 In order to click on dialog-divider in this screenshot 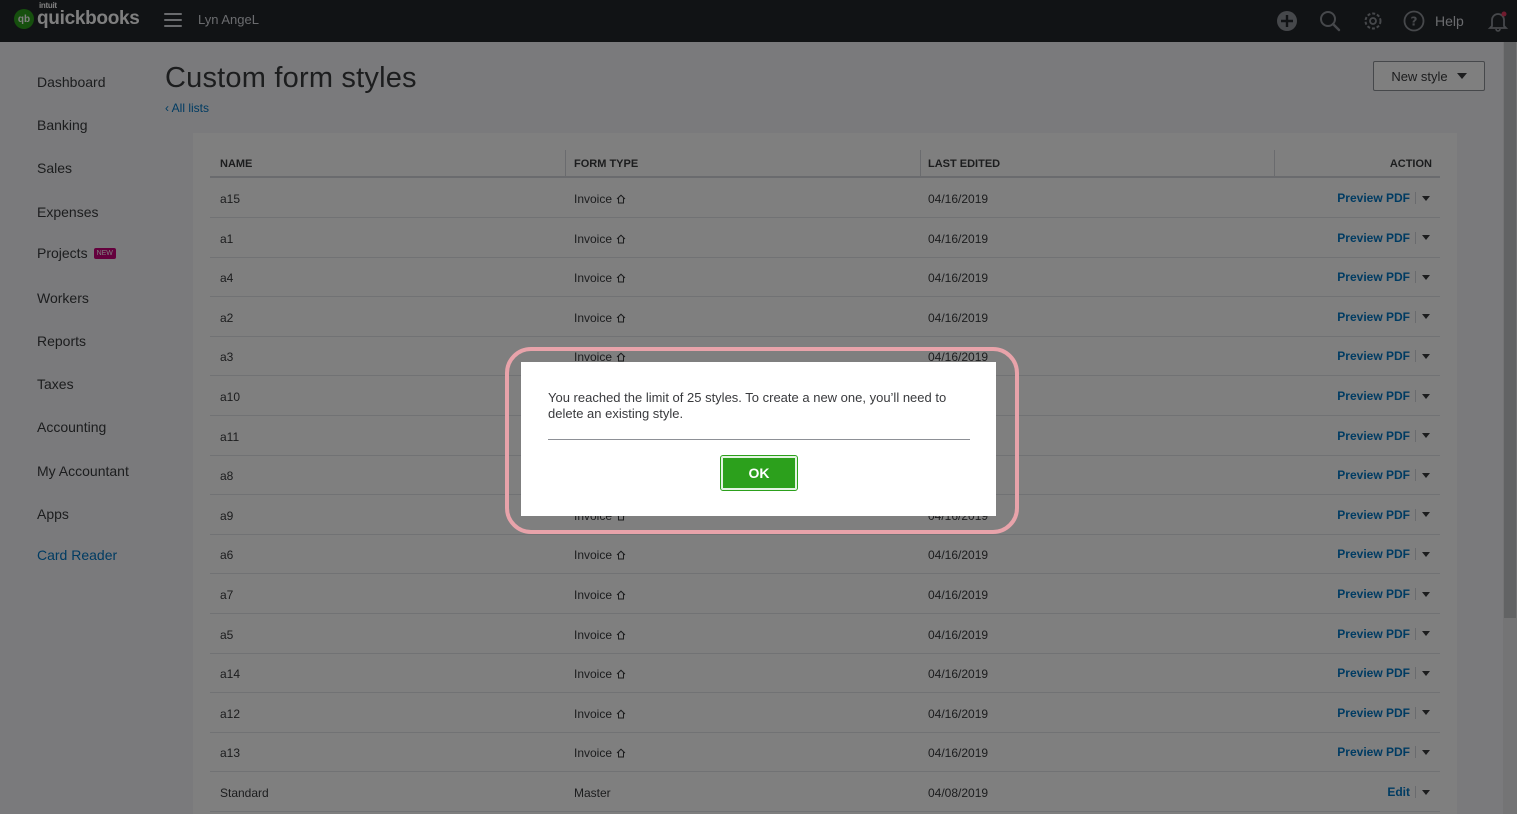, I will do `click(759, 439)`.